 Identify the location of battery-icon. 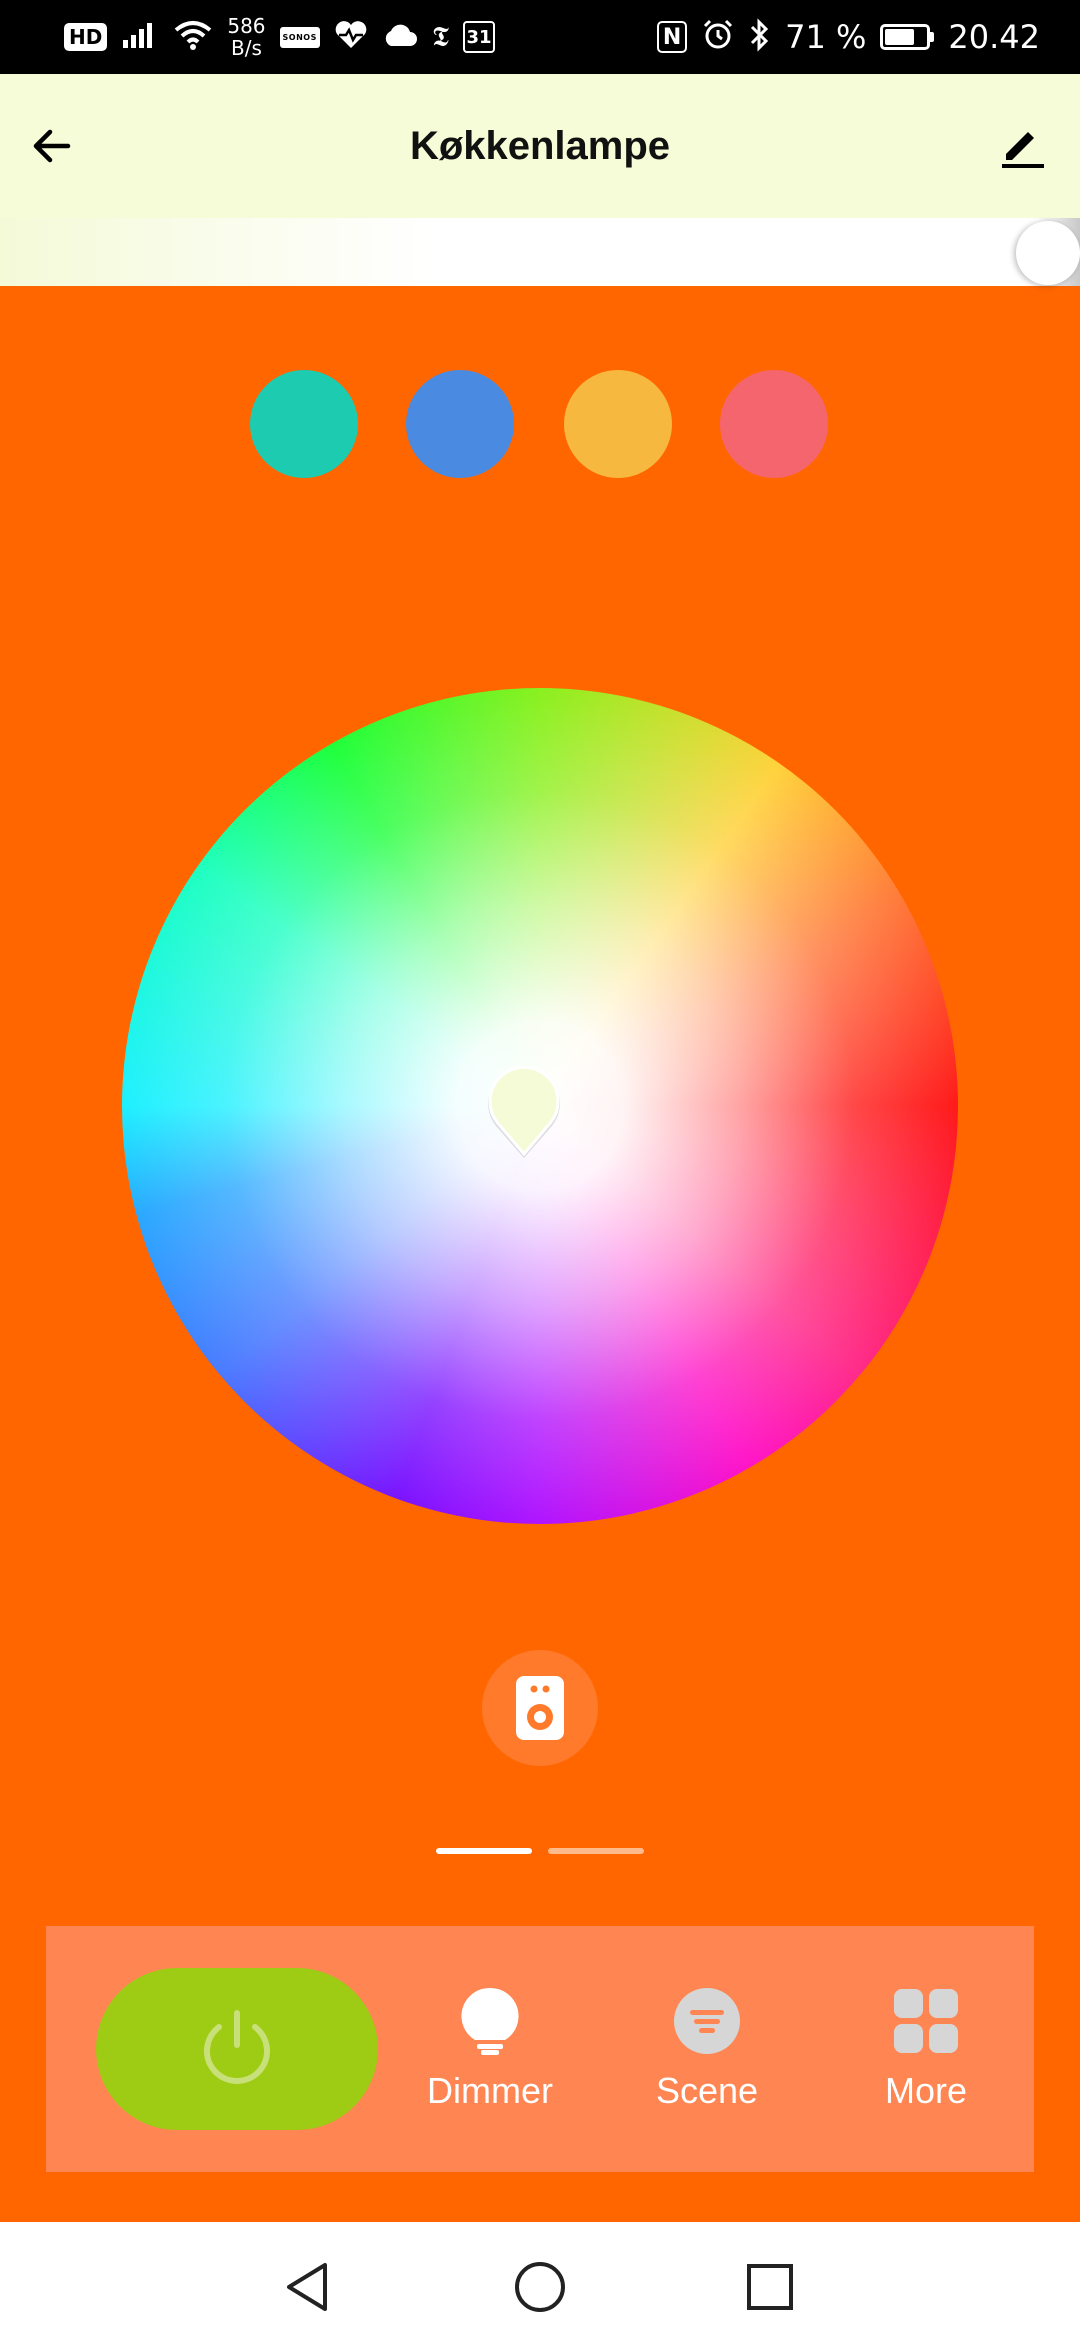
(907, 37).